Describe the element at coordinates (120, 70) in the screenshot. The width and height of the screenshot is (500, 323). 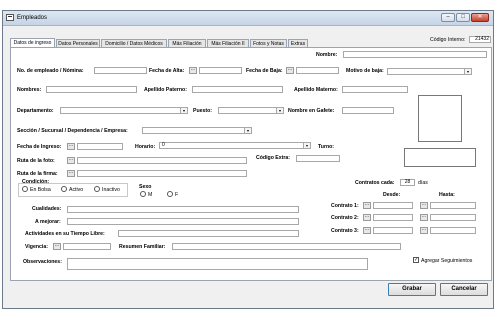
I see `no-empleado-field` at that location.